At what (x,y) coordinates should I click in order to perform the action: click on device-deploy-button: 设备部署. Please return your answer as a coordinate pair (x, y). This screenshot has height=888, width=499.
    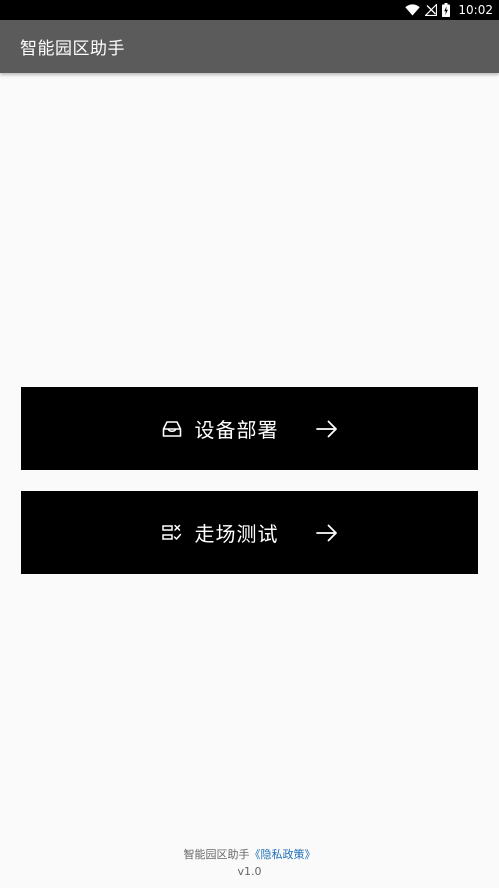
    Looking at the image, I should click on (249, 428).